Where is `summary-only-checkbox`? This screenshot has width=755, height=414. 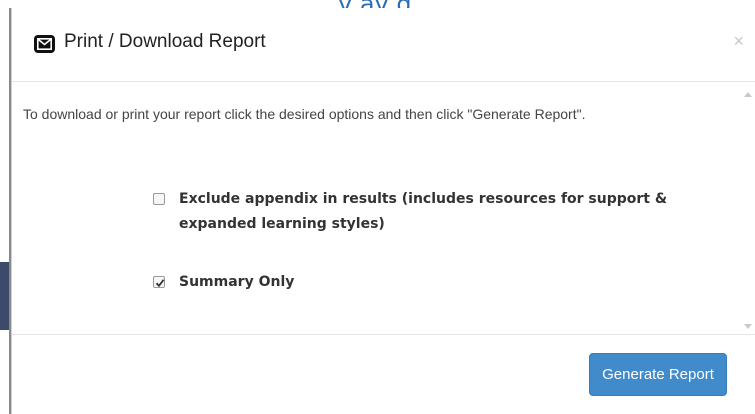
summary-only-checkbox is located at coordinates (159, 282).